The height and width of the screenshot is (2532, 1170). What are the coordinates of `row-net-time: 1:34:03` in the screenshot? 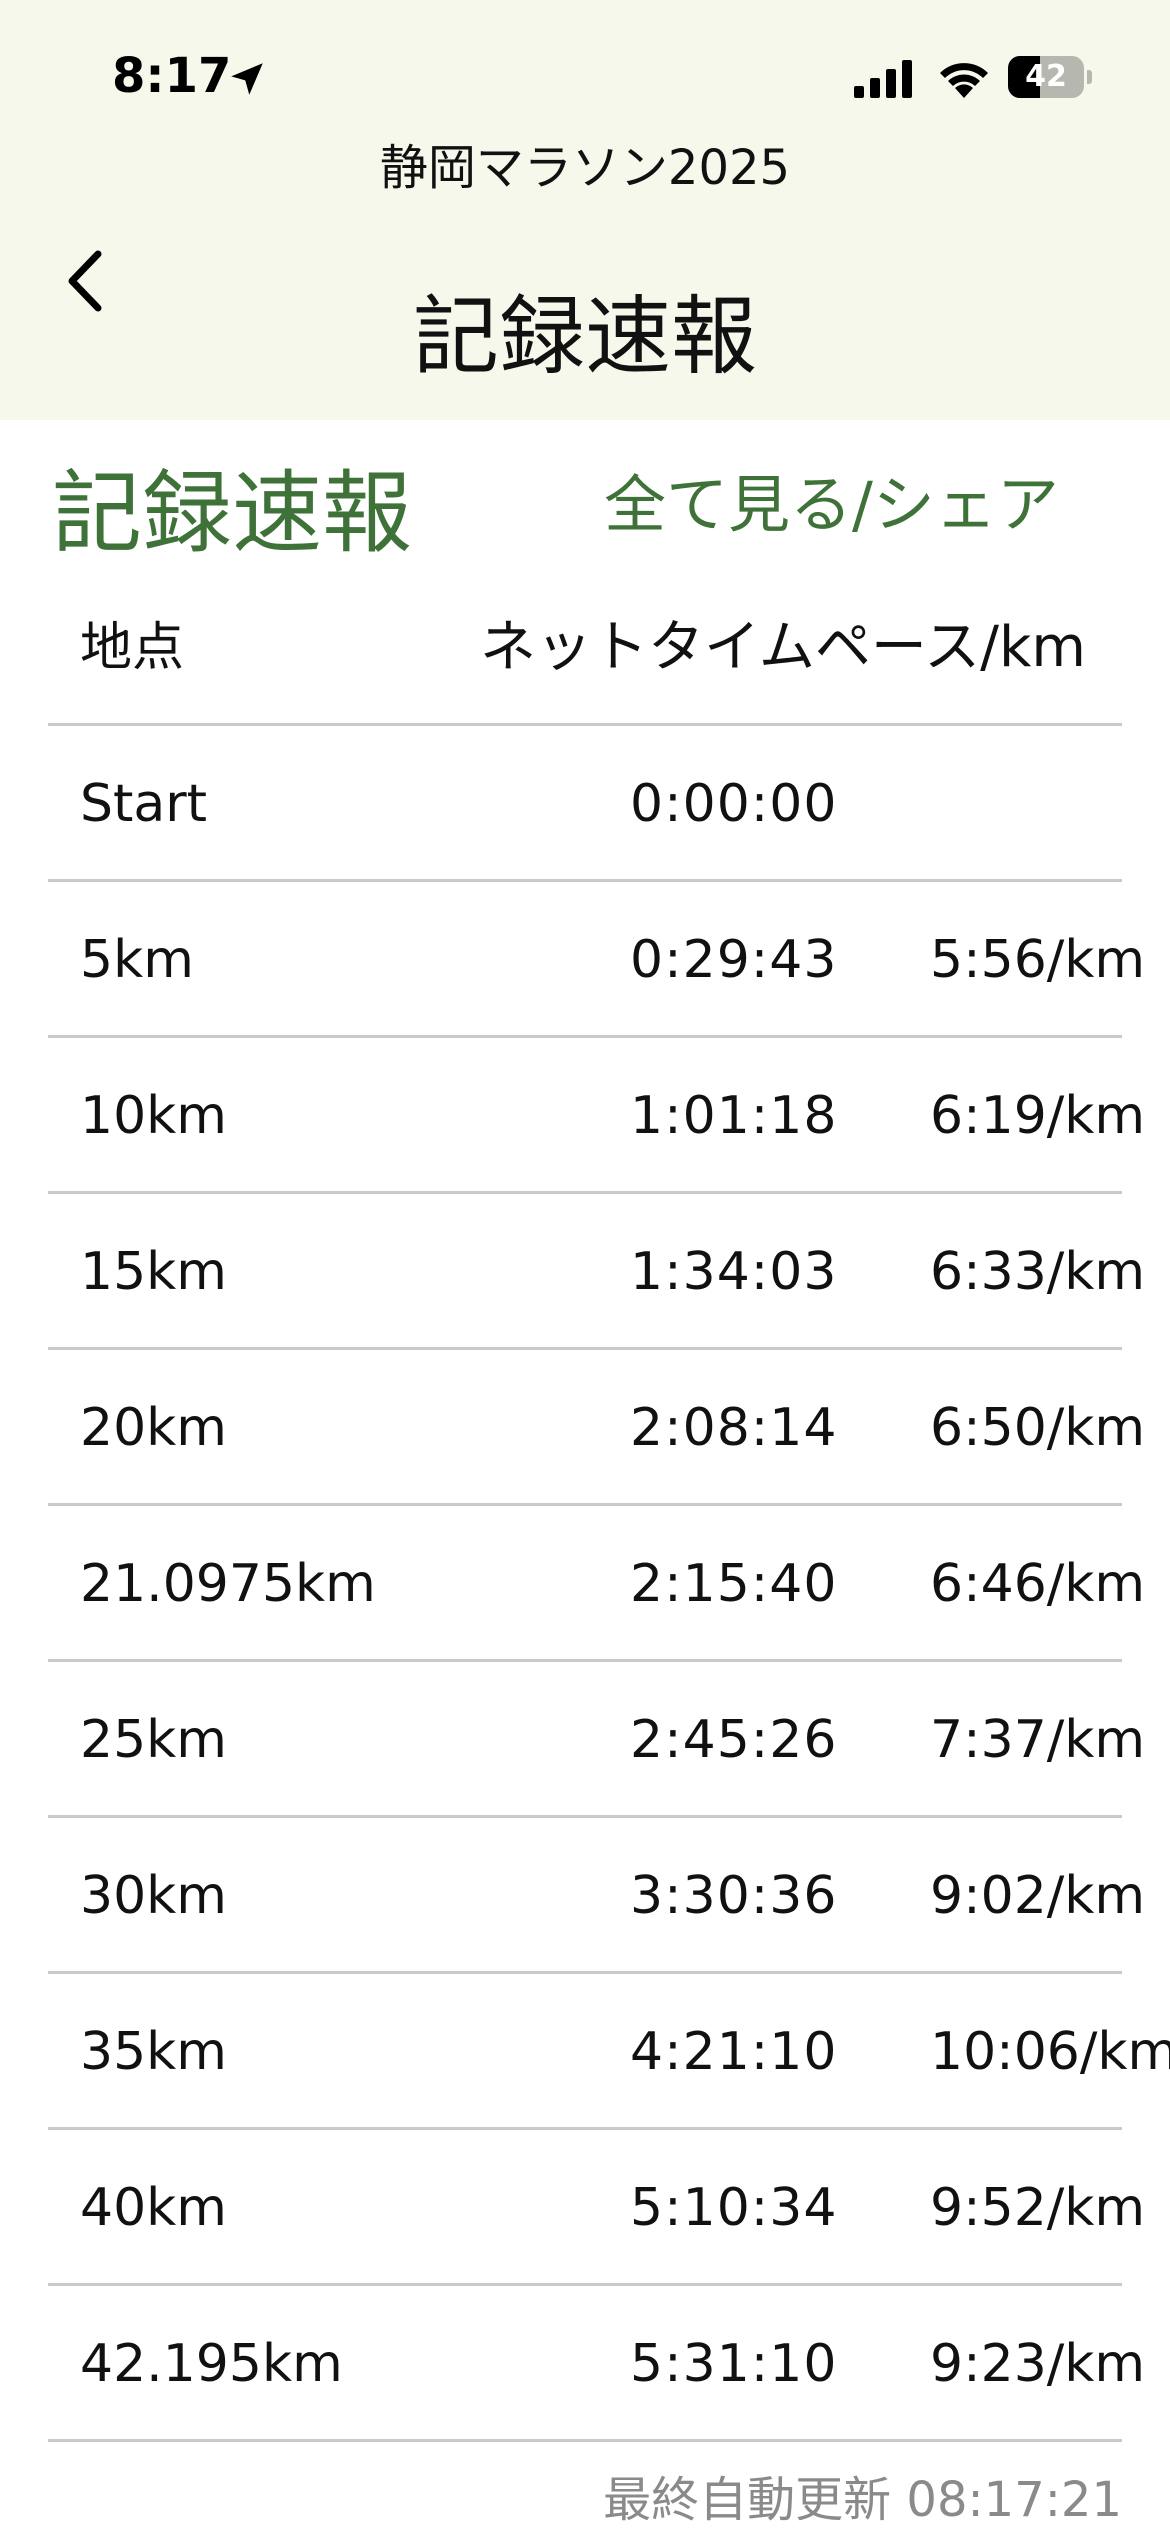 It's located at (734, 1272).